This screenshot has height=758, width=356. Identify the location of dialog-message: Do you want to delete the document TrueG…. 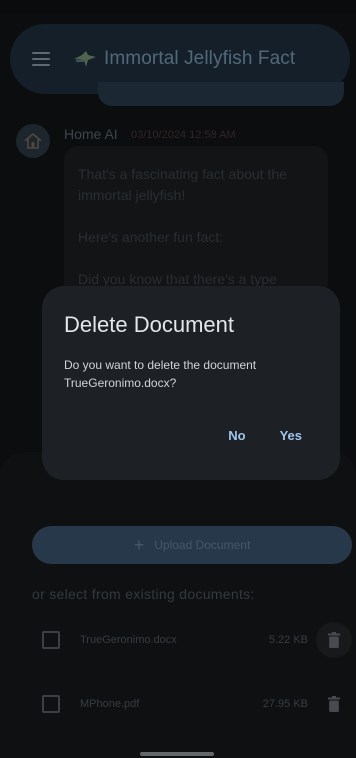
(160, 374).